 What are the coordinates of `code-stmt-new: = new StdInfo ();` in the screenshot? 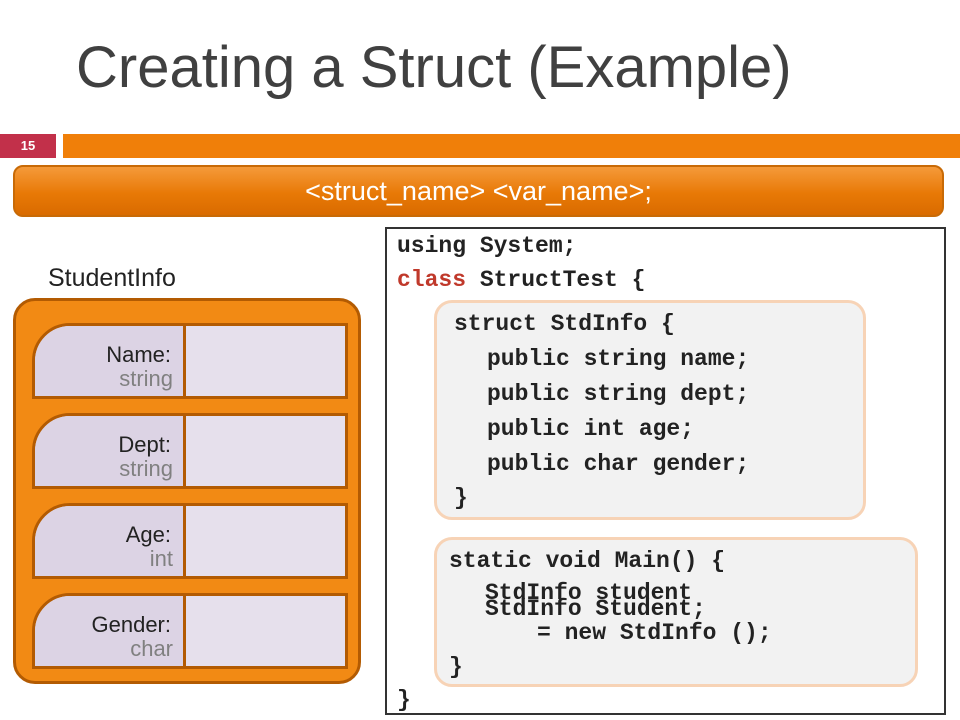 It's located at (654, 633).